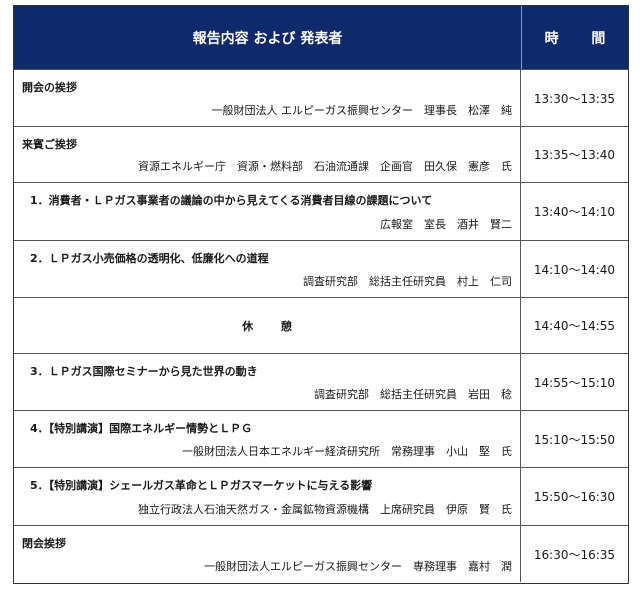  What do you see at coordinates (231, 200) in the screenshot?
I see `item-title: 1．消費者・ＬＰガス事業者の議論の中から見えてくる消費者目線の課題について` at bounding box center [231, 200].